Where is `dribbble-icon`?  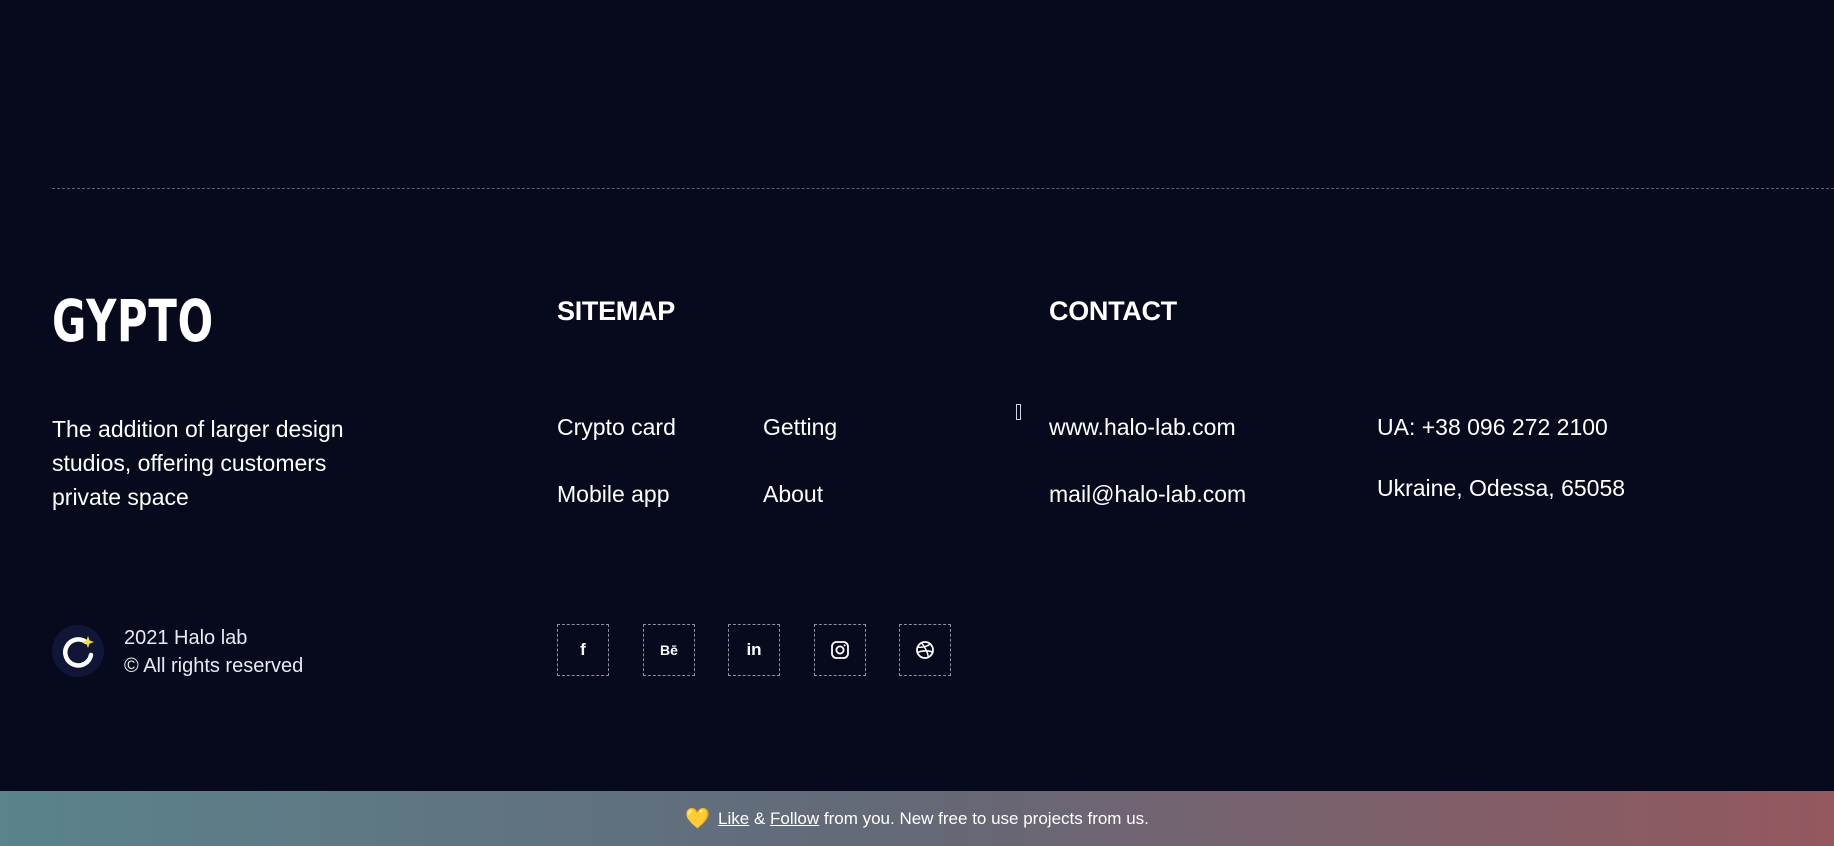
dribbble-icon is located at coordinates (925, 650).